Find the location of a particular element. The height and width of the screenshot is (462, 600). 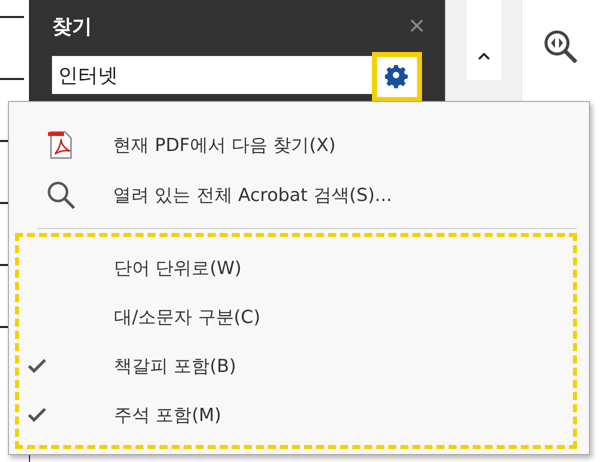

gear-icon is located at coordinates (397, 77).